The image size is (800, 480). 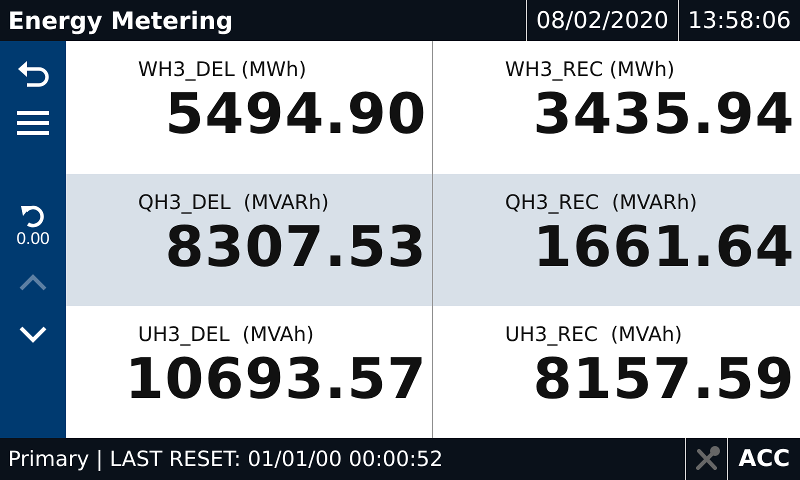 I want to click on scroll-down-button, so click(x=33, y=334).